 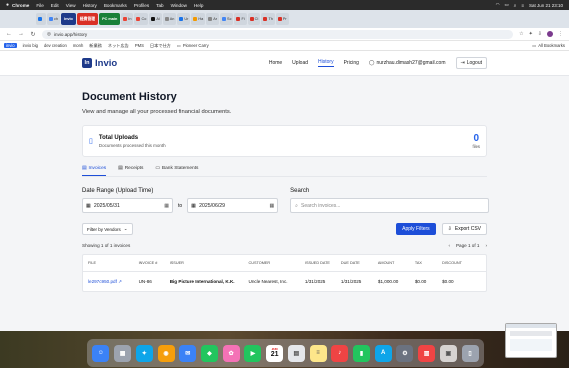 I want to click on date-to-input: ▦ 2025/06/29 ▦, so click(x=233, y=205).